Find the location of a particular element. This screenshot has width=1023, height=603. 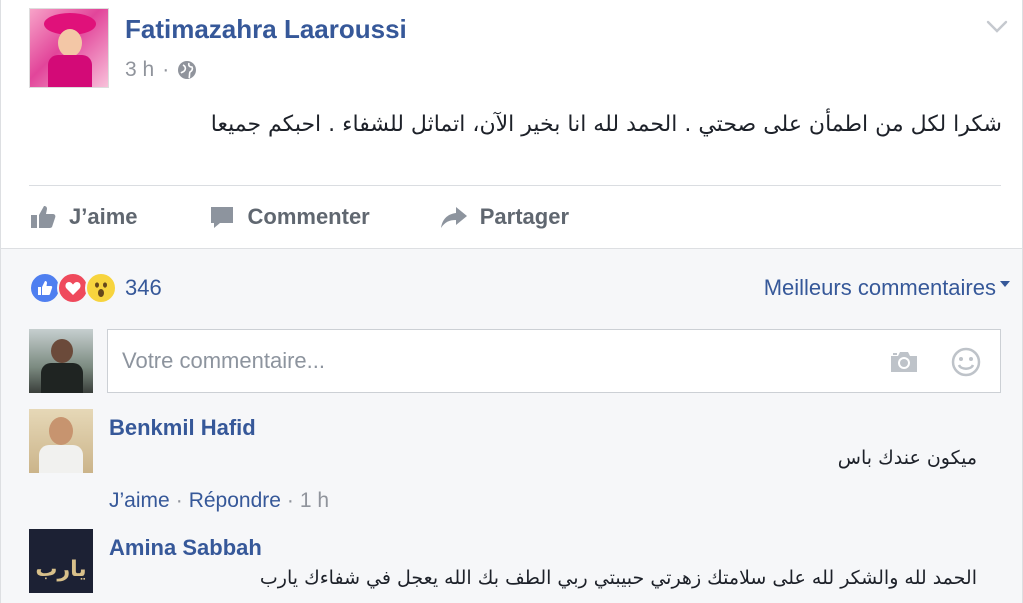

share-button: Partager is located at coordinates (504, 217).